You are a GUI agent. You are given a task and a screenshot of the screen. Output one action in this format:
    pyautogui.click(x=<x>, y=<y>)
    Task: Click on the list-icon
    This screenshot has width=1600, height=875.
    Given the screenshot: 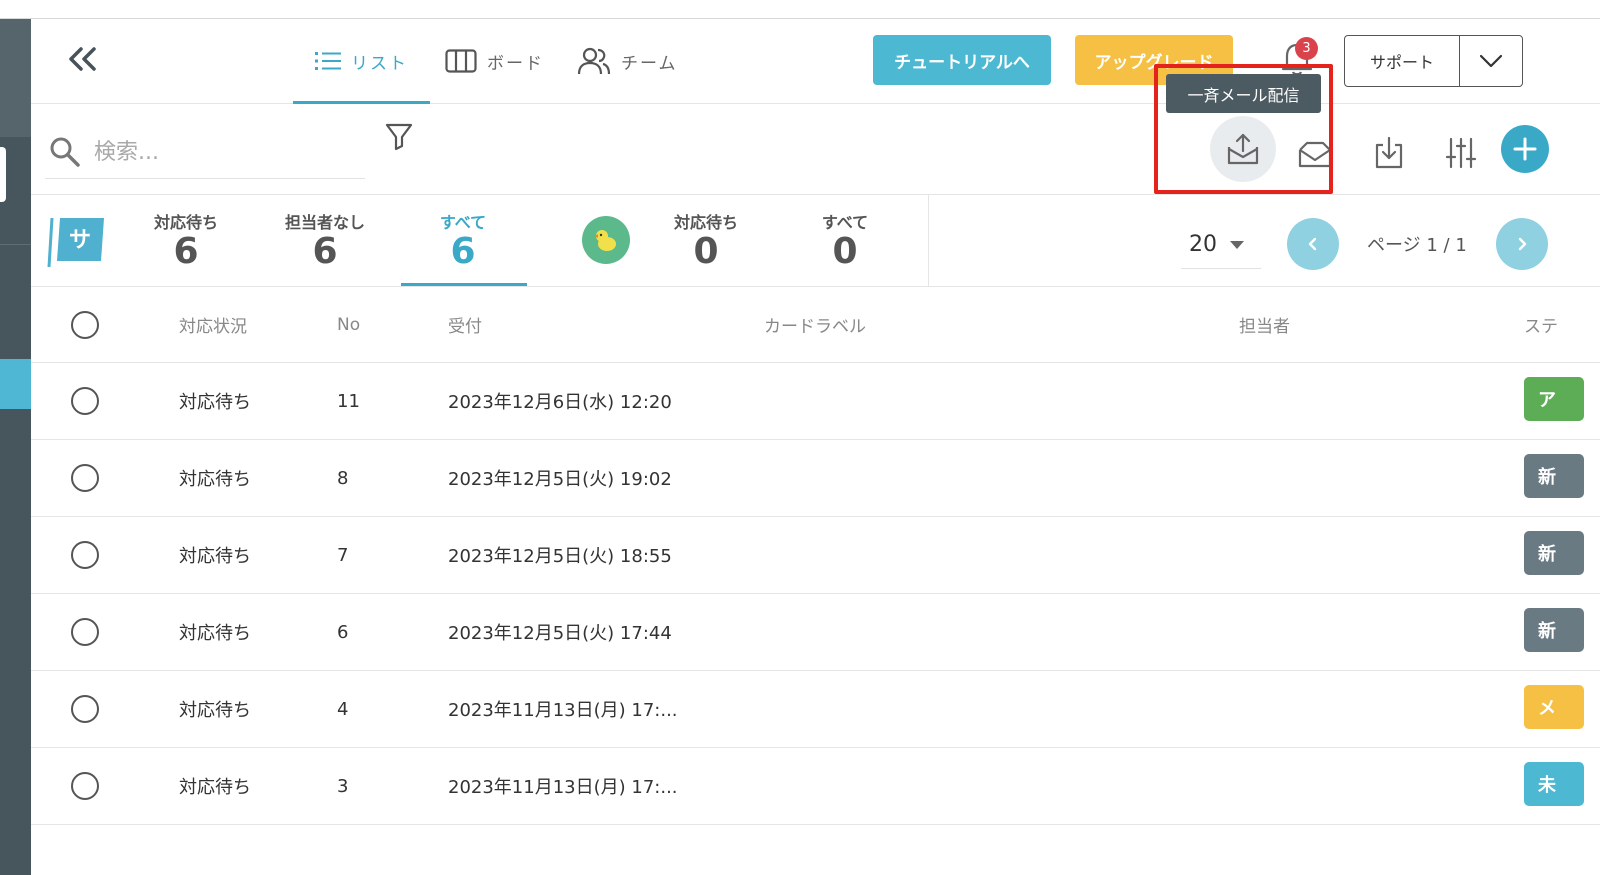 What is the action you would take?
    pyautogui.click(x=328, y=61)
    